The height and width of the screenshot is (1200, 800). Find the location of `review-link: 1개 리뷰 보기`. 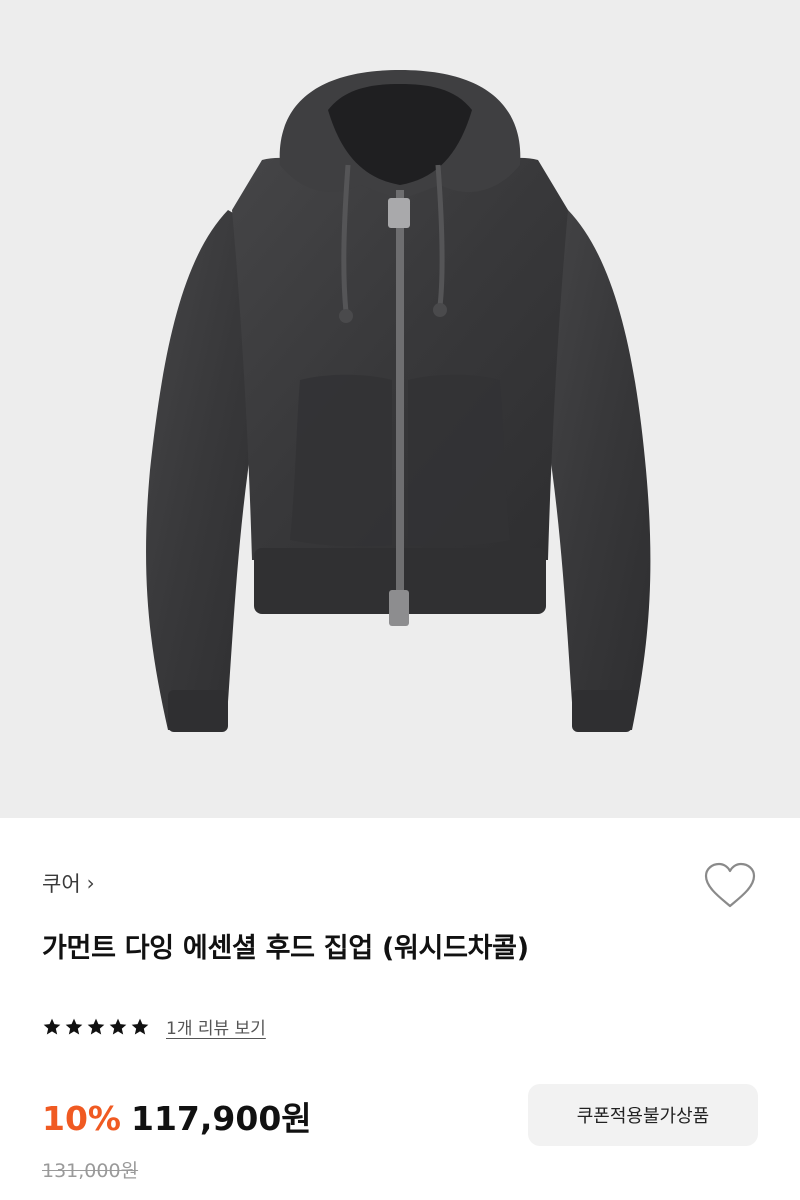

review-link: 1개 리뷰 보기 is located at coordinates (216, 1026).